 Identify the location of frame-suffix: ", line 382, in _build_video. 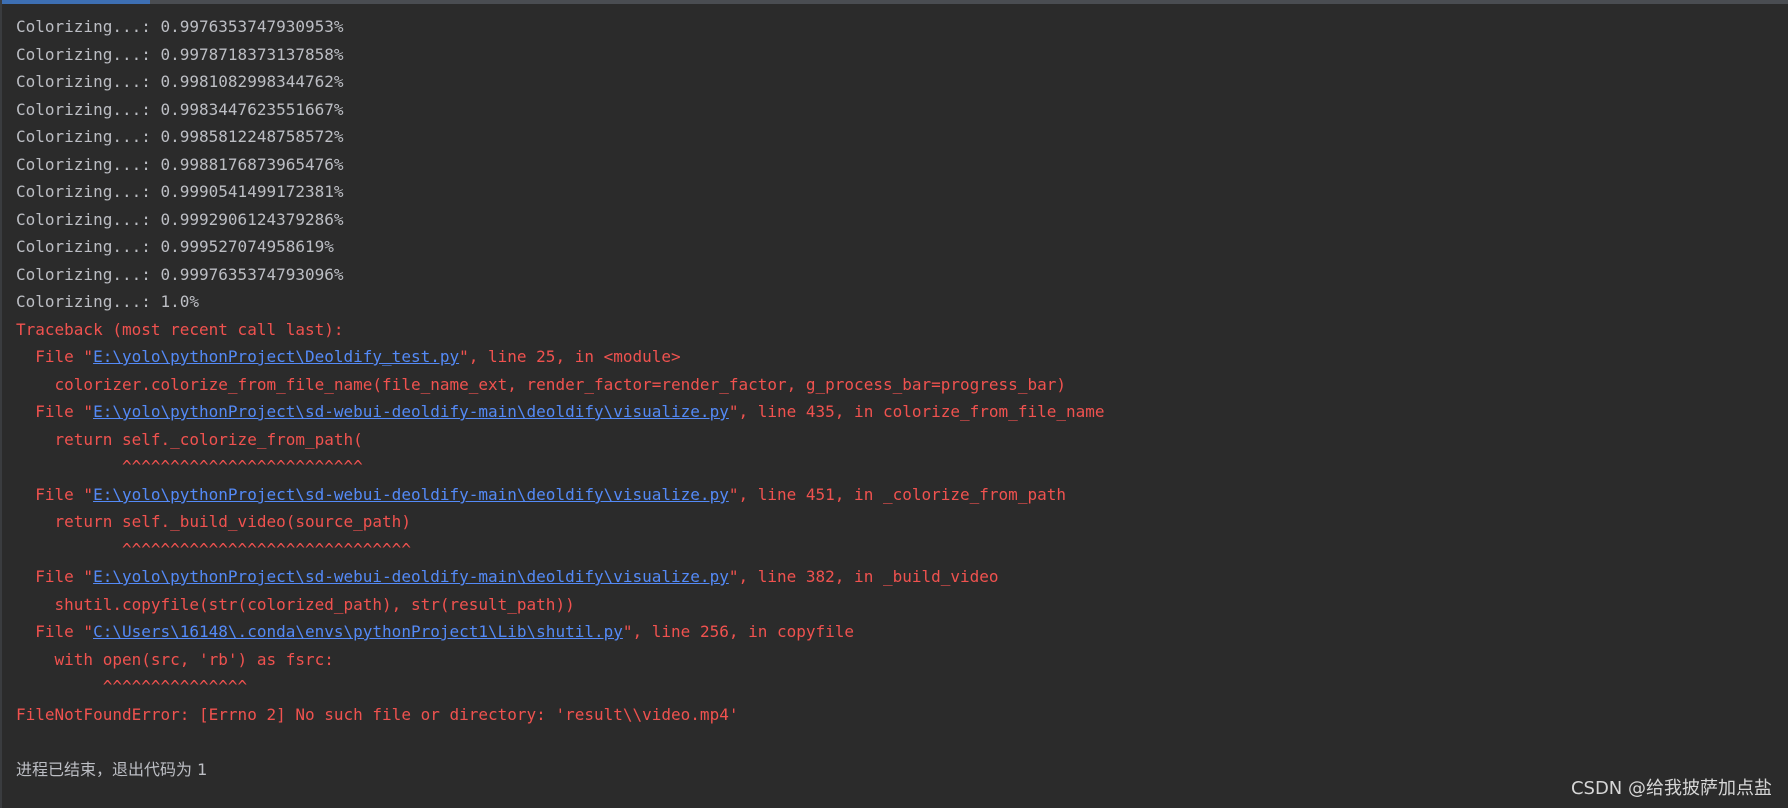
(863, 576).